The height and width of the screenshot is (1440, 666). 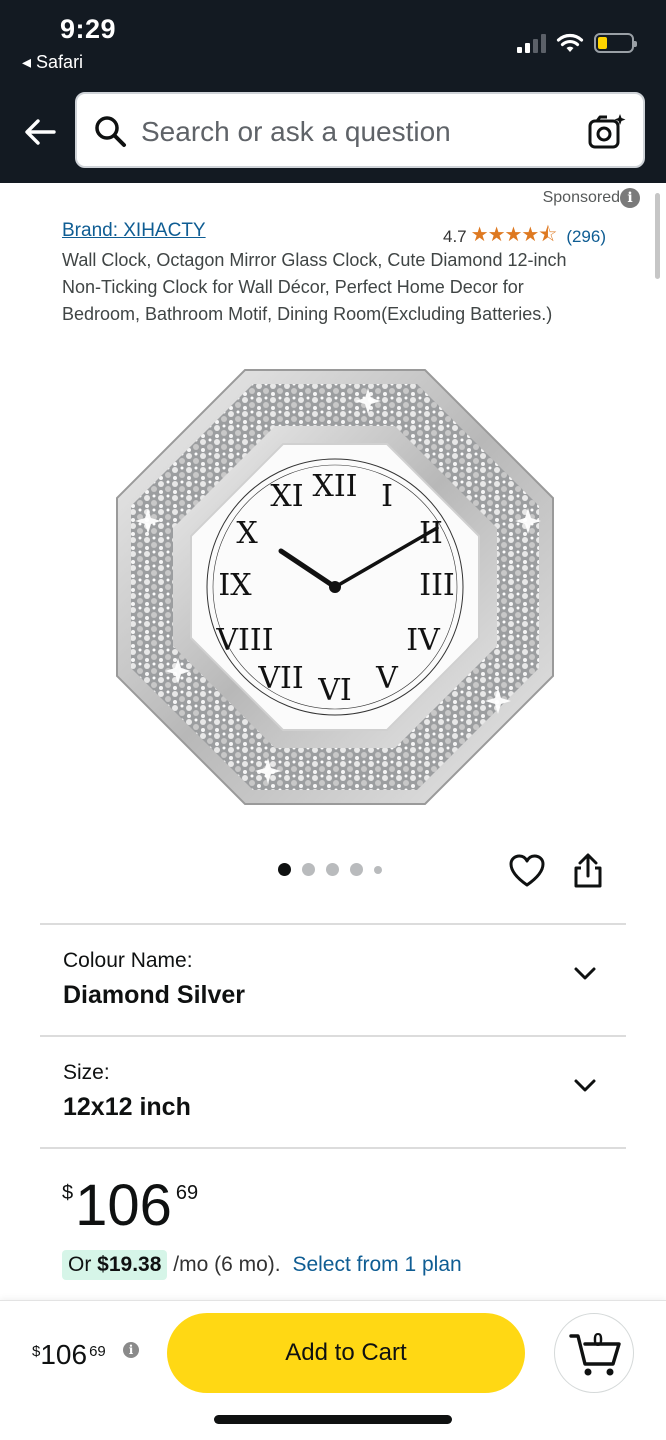 What do you see at coordinates (615, 43) in the screenshot?
I see `battery-icon` at bounding box center [615, 43].